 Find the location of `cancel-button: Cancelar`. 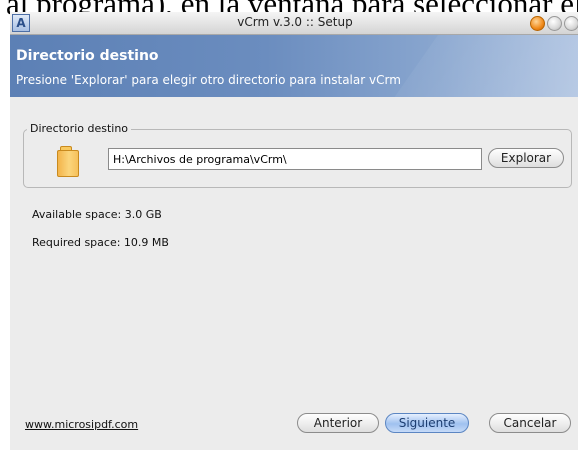

cancel-button: Cancelar is located at coordinates (530, 423).